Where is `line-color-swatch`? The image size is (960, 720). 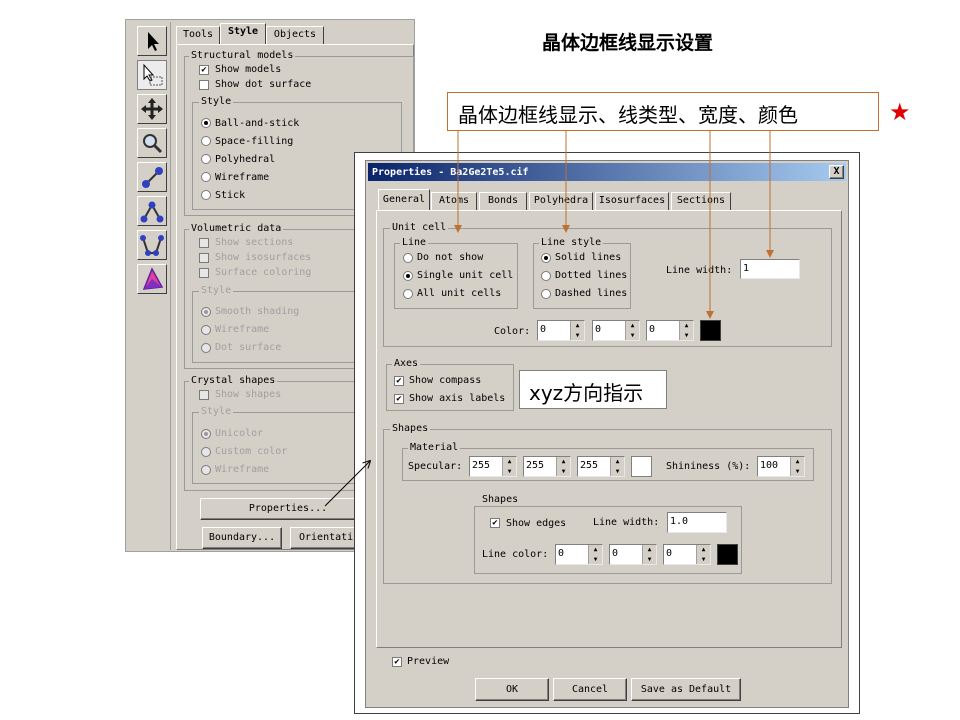
line-color-swatch is located at coordinates (727, 554).